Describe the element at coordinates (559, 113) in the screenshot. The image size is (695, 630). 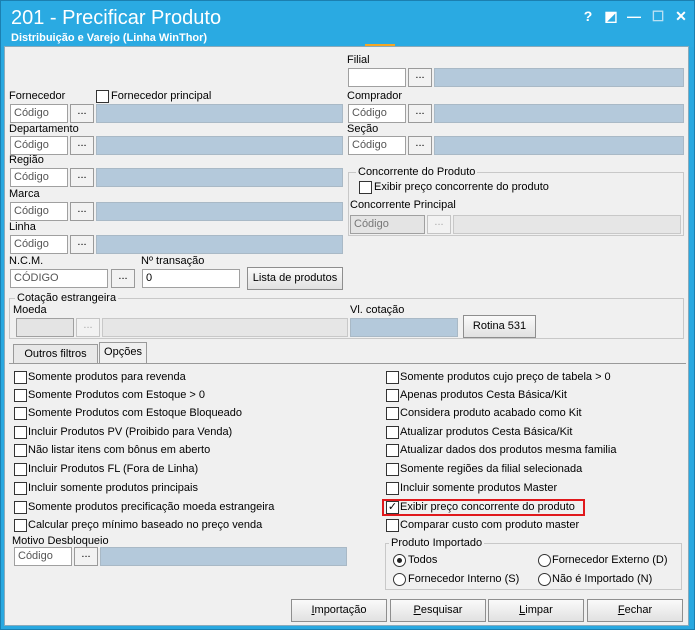
I see `comprador-description` at that location.